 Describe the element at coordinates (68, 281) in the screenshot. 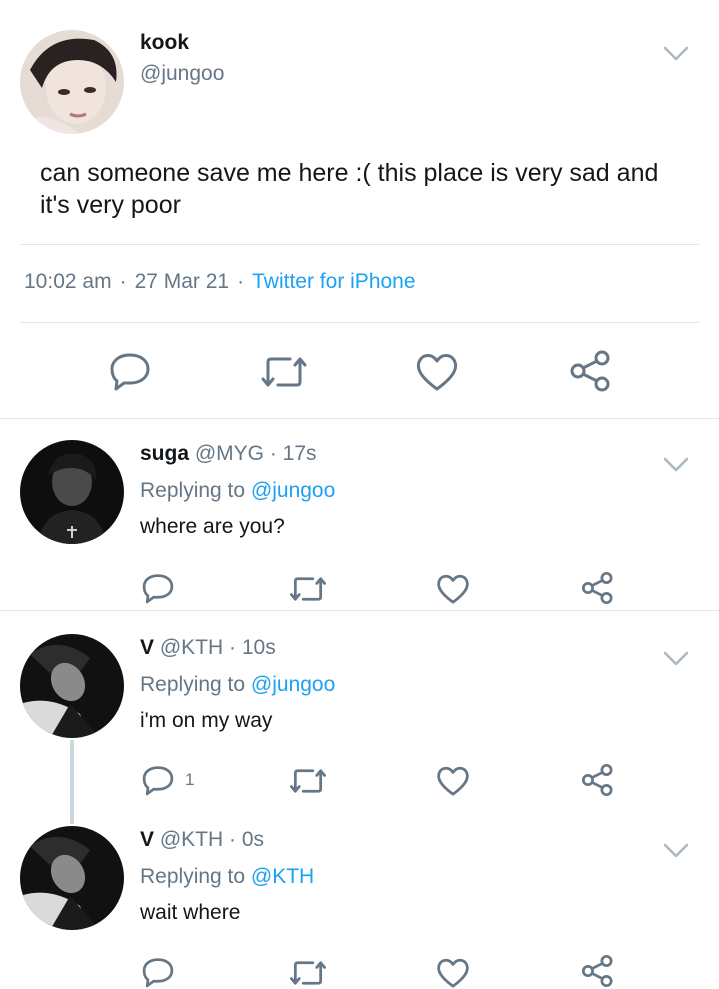

I see `tweet-time: 10:02 am` at that location.